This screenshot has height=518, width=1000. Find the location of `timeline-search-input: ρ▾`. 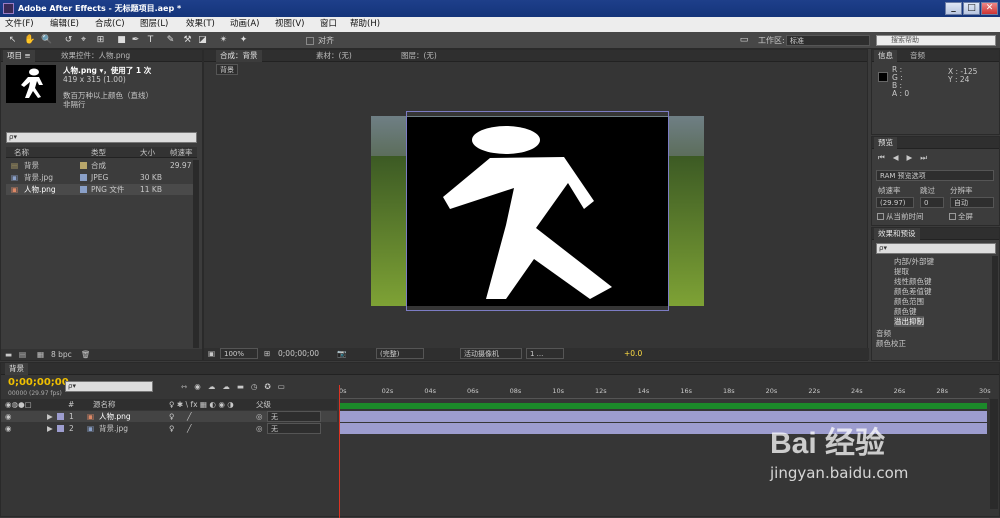

timeline-search-input: ρ▾ is located at coordinates (109, 386).